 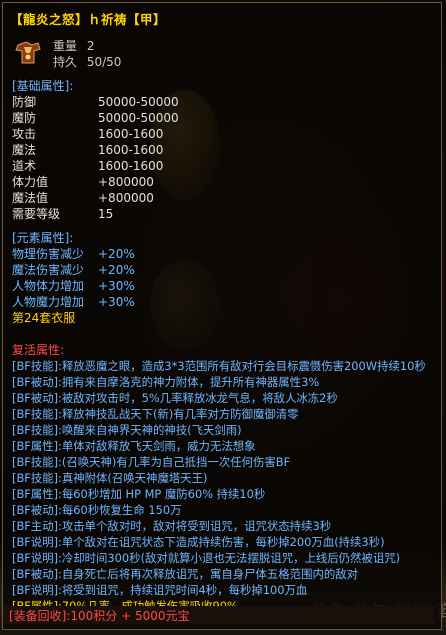 What do you see at coordinates (38, 350) in the screenshot?
I see `set-bonus-header: 复活属性:` at bounding box center [38, 350].